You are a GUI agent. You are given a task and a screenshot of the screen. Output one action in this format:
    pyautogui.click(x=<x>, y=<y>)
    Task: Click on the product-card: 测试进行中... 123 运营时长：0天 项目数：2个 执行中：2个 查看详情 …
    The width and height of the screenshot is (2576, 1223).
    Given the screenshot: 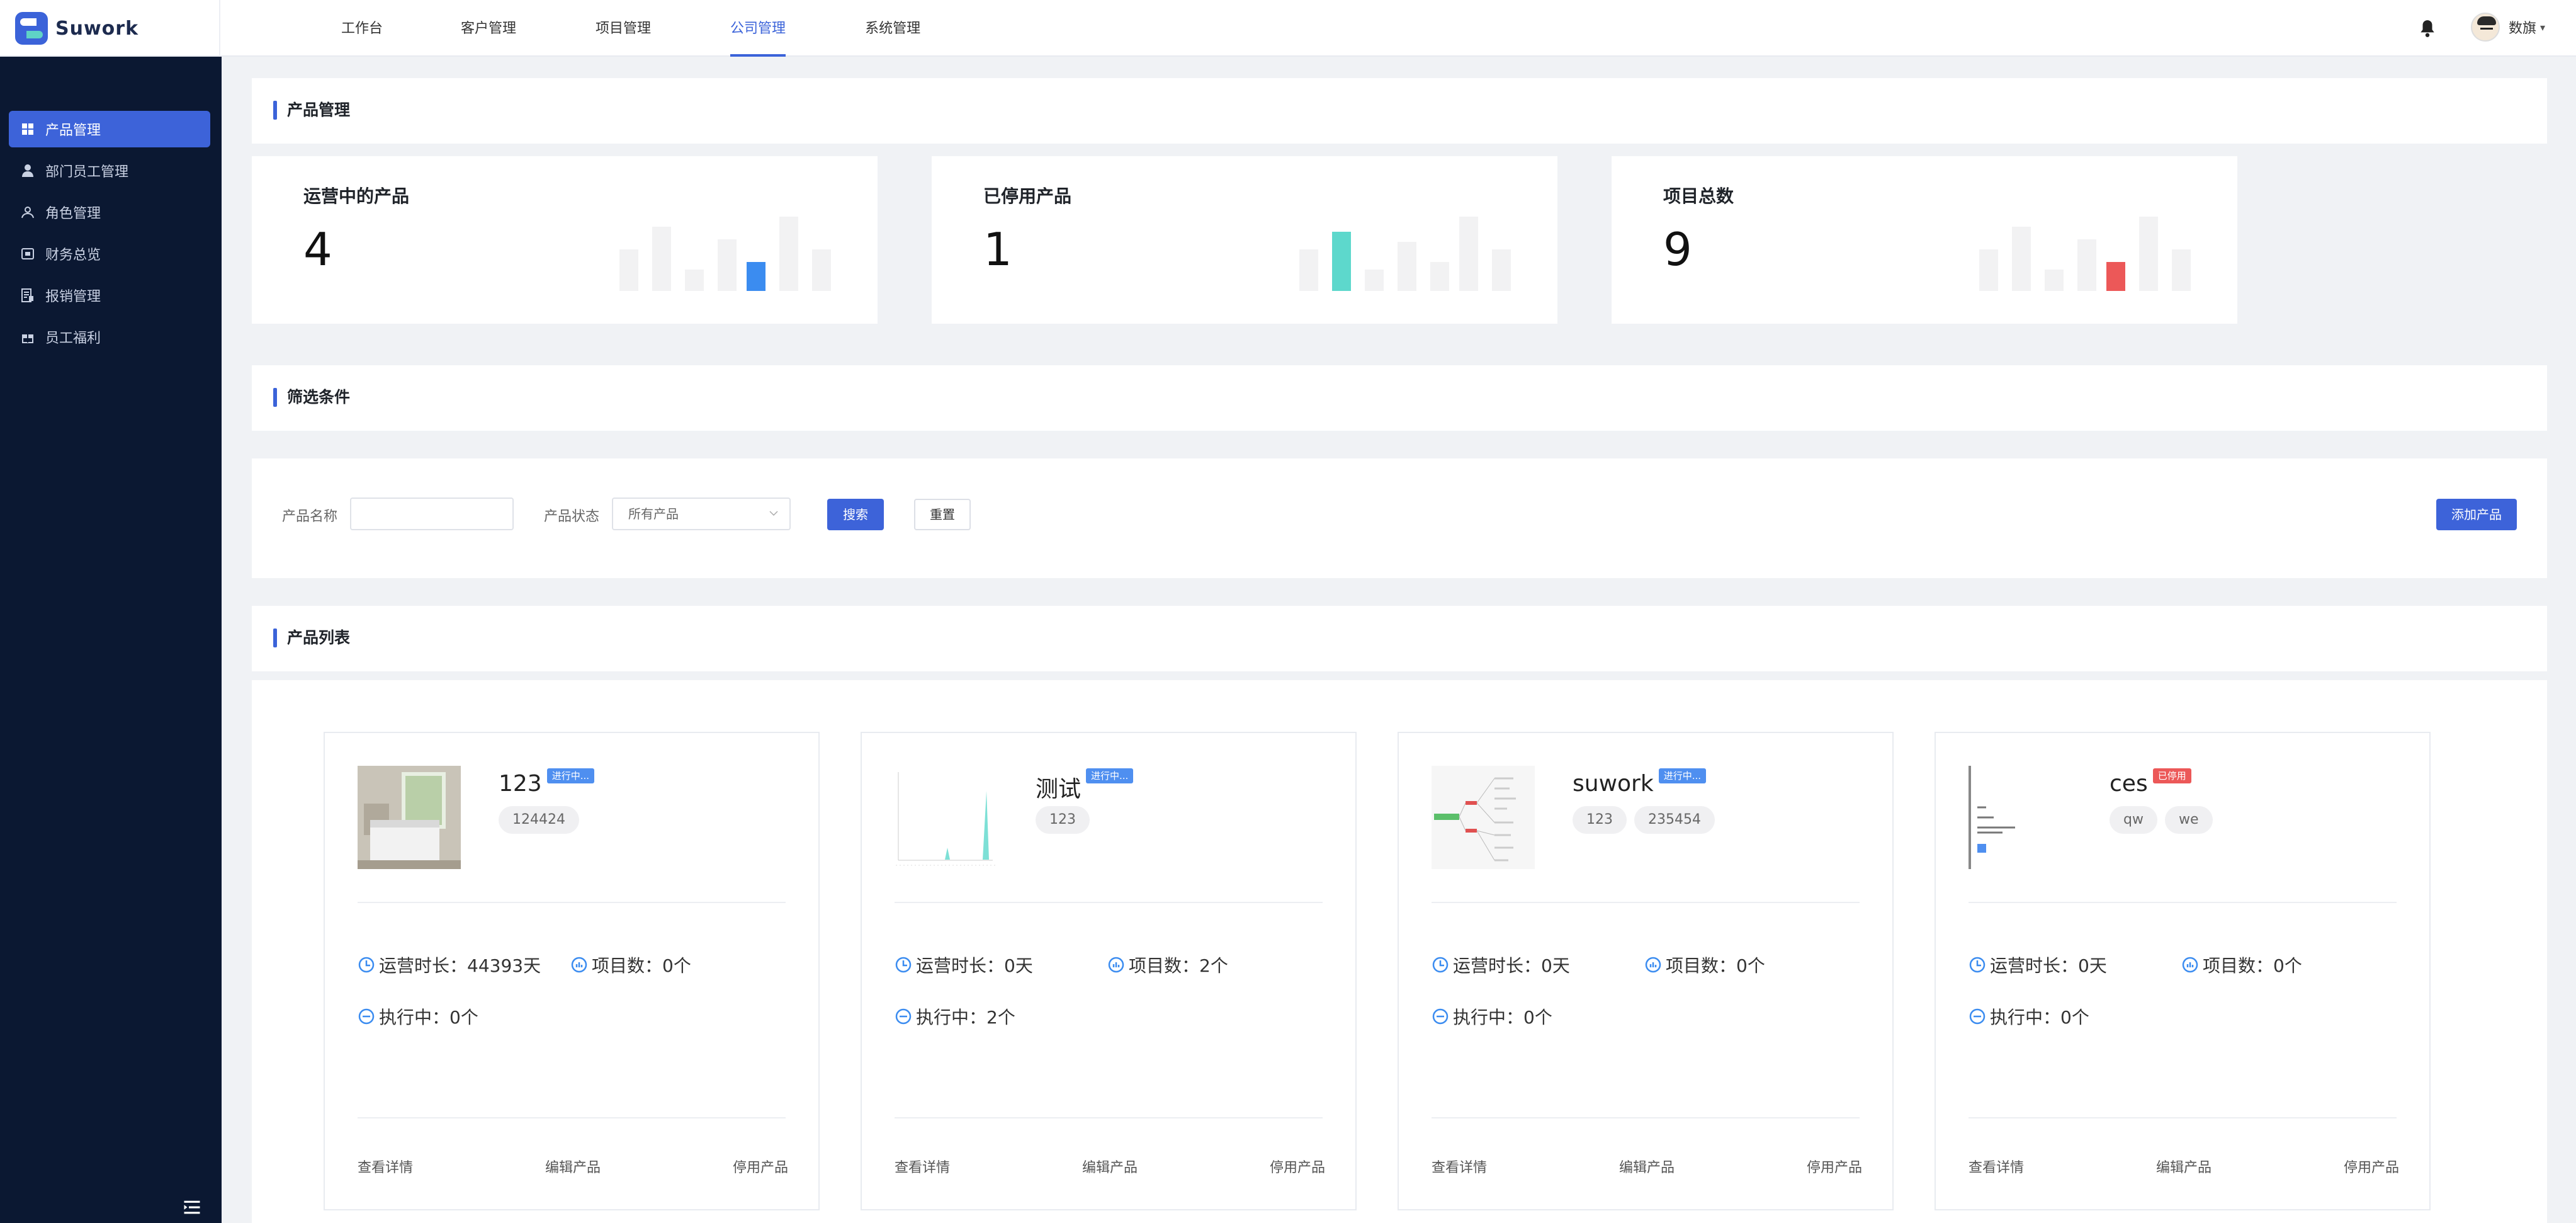 What is the action you would take?
    pyautogui.click(x=1109, y=971)
    